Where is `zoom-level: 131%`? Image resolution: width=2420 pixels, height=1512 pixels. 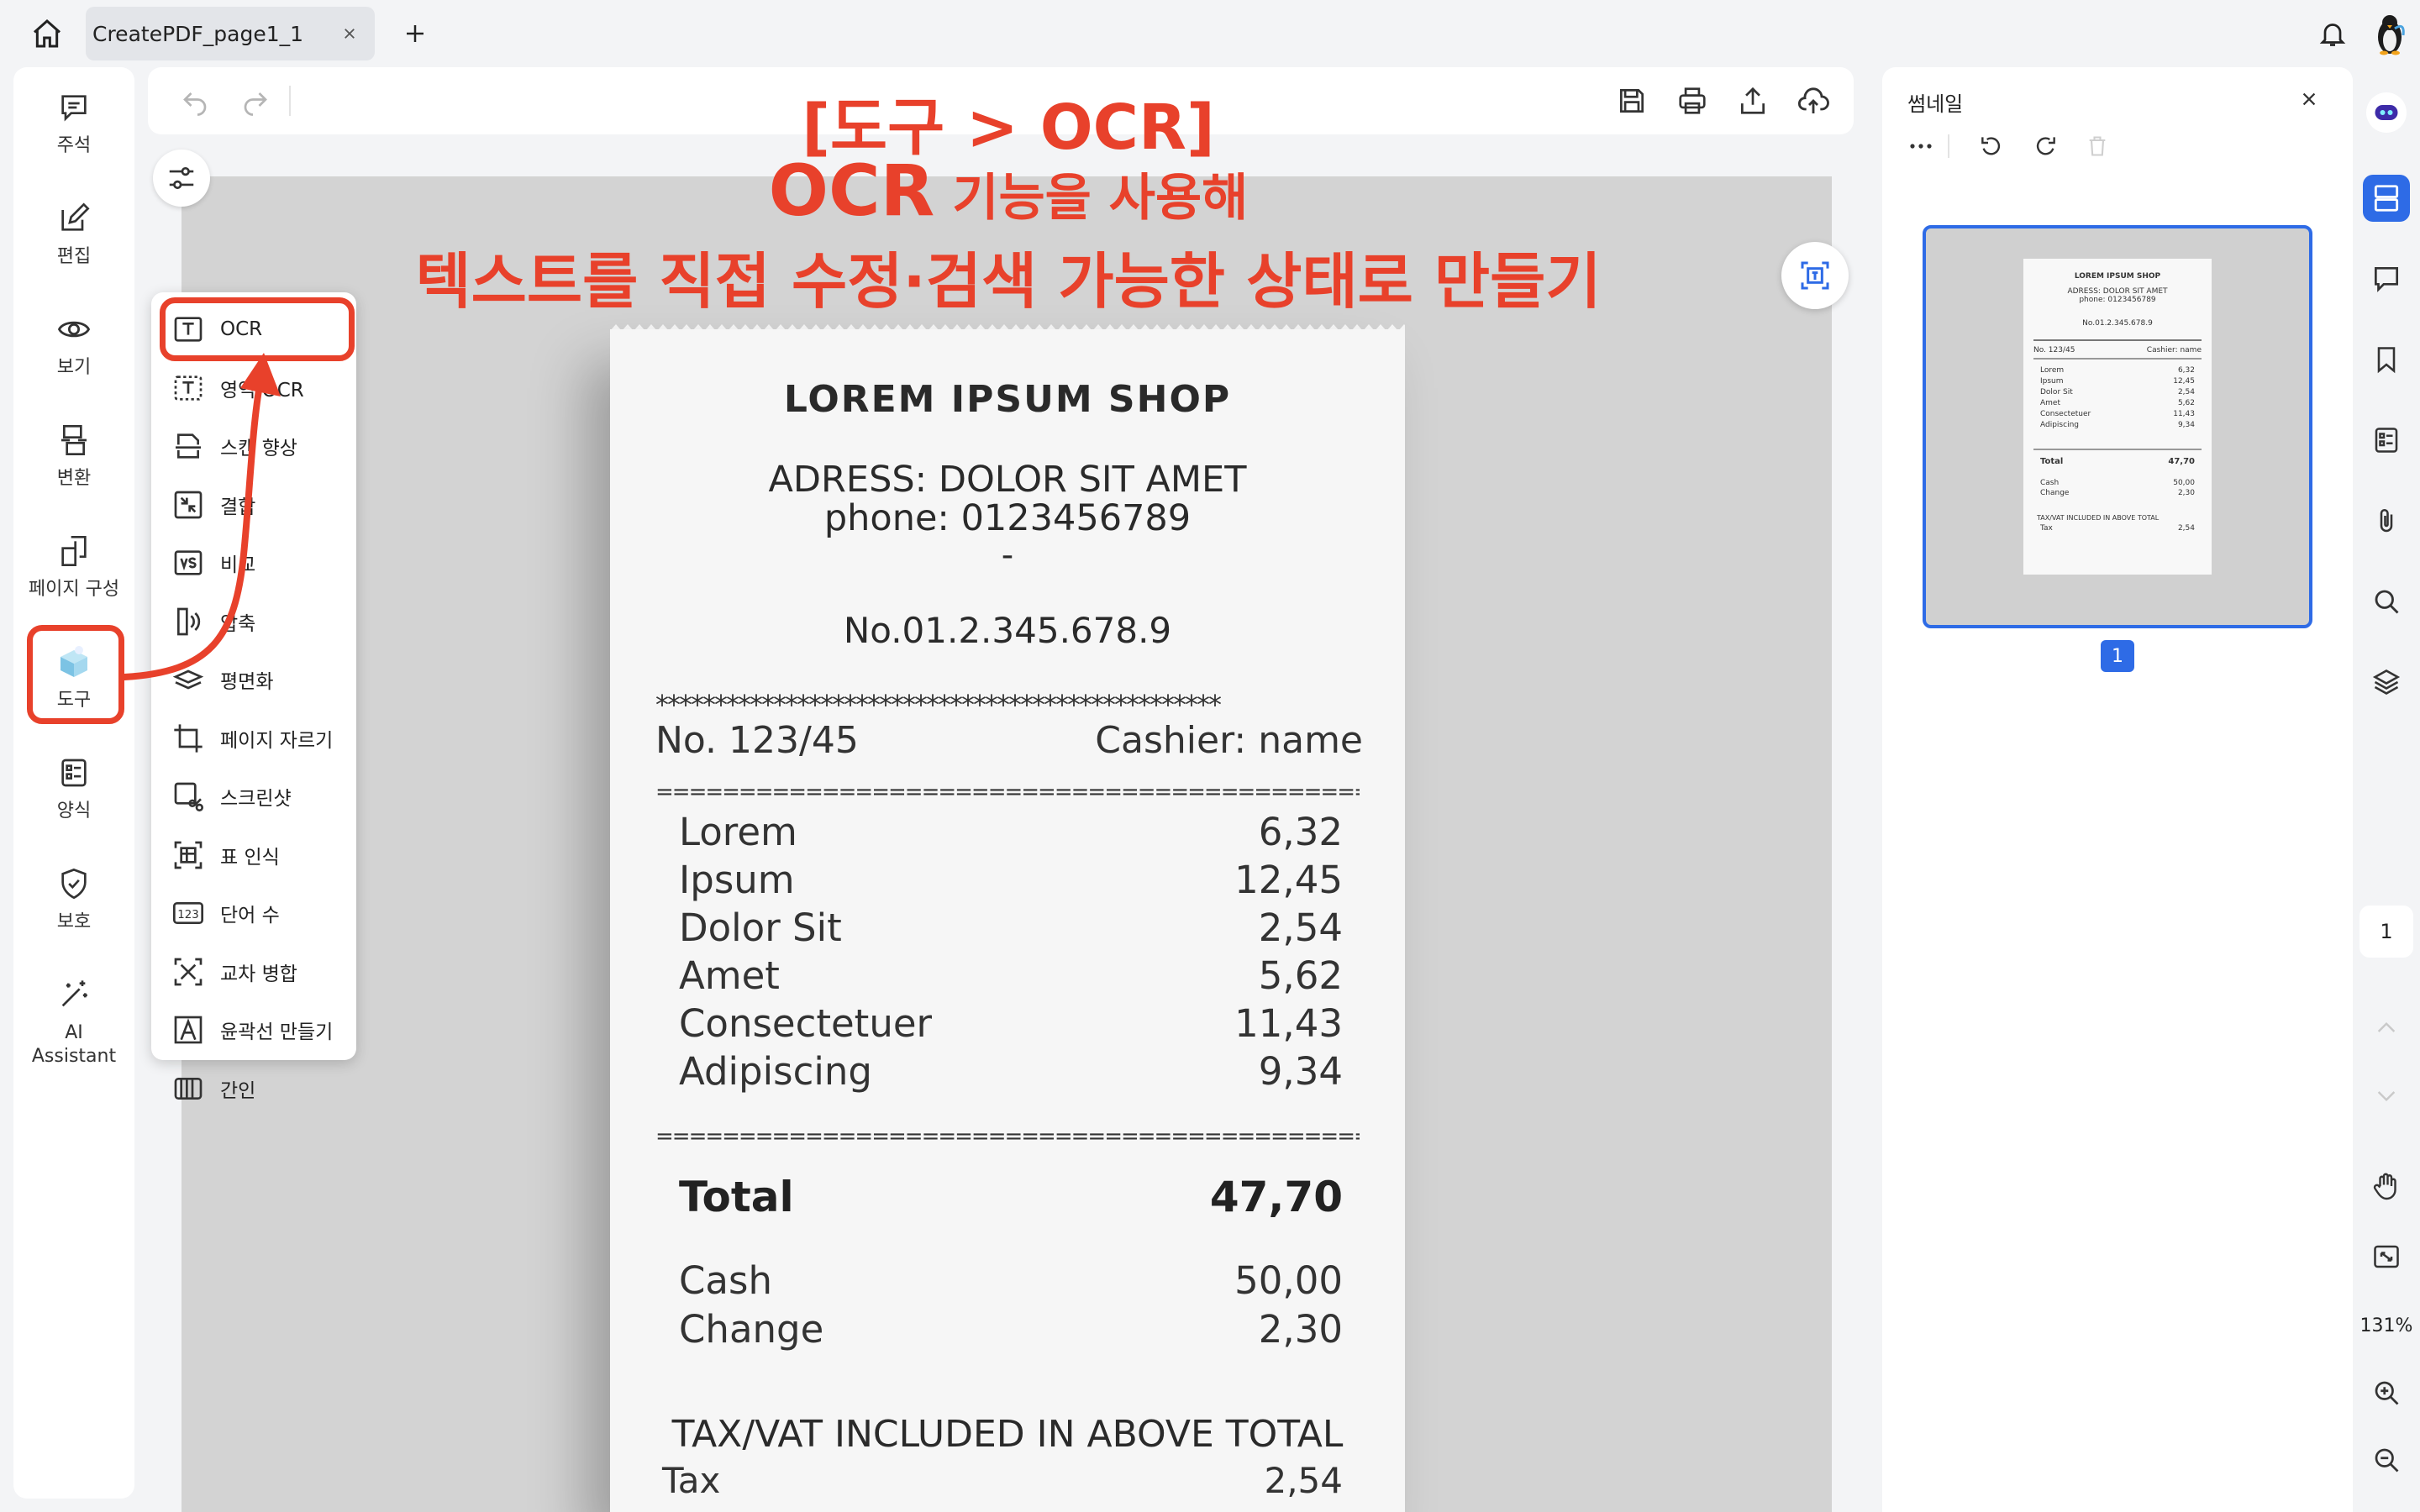 zoom-level: 131% is located at coordinates (2387, 1325).